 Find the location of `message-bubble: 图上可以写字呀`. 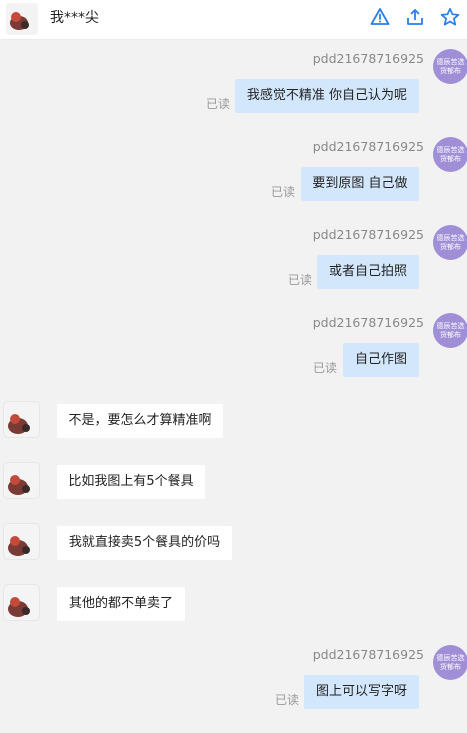

message-bubble: 图上可以写字呀 is located at coordinates (361, 692).